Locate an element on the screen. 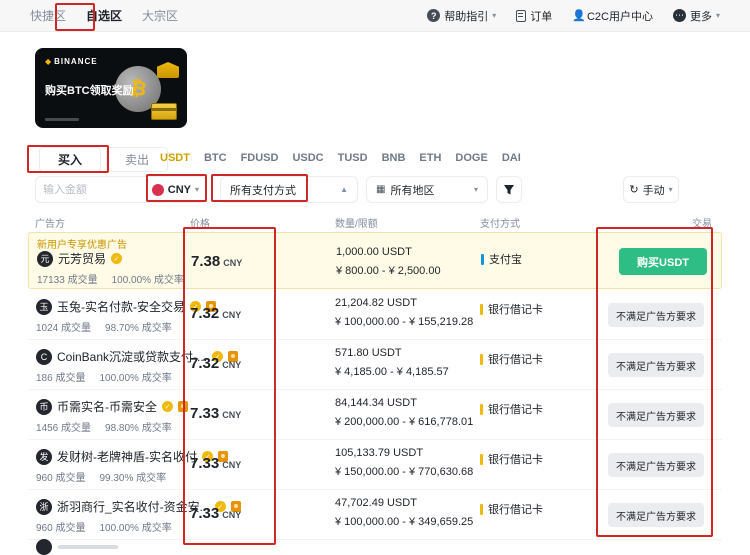 The height and width of the screenshot is (555, 750). fiat-selector: CNY ▾ is located at coordinates (175, 189).